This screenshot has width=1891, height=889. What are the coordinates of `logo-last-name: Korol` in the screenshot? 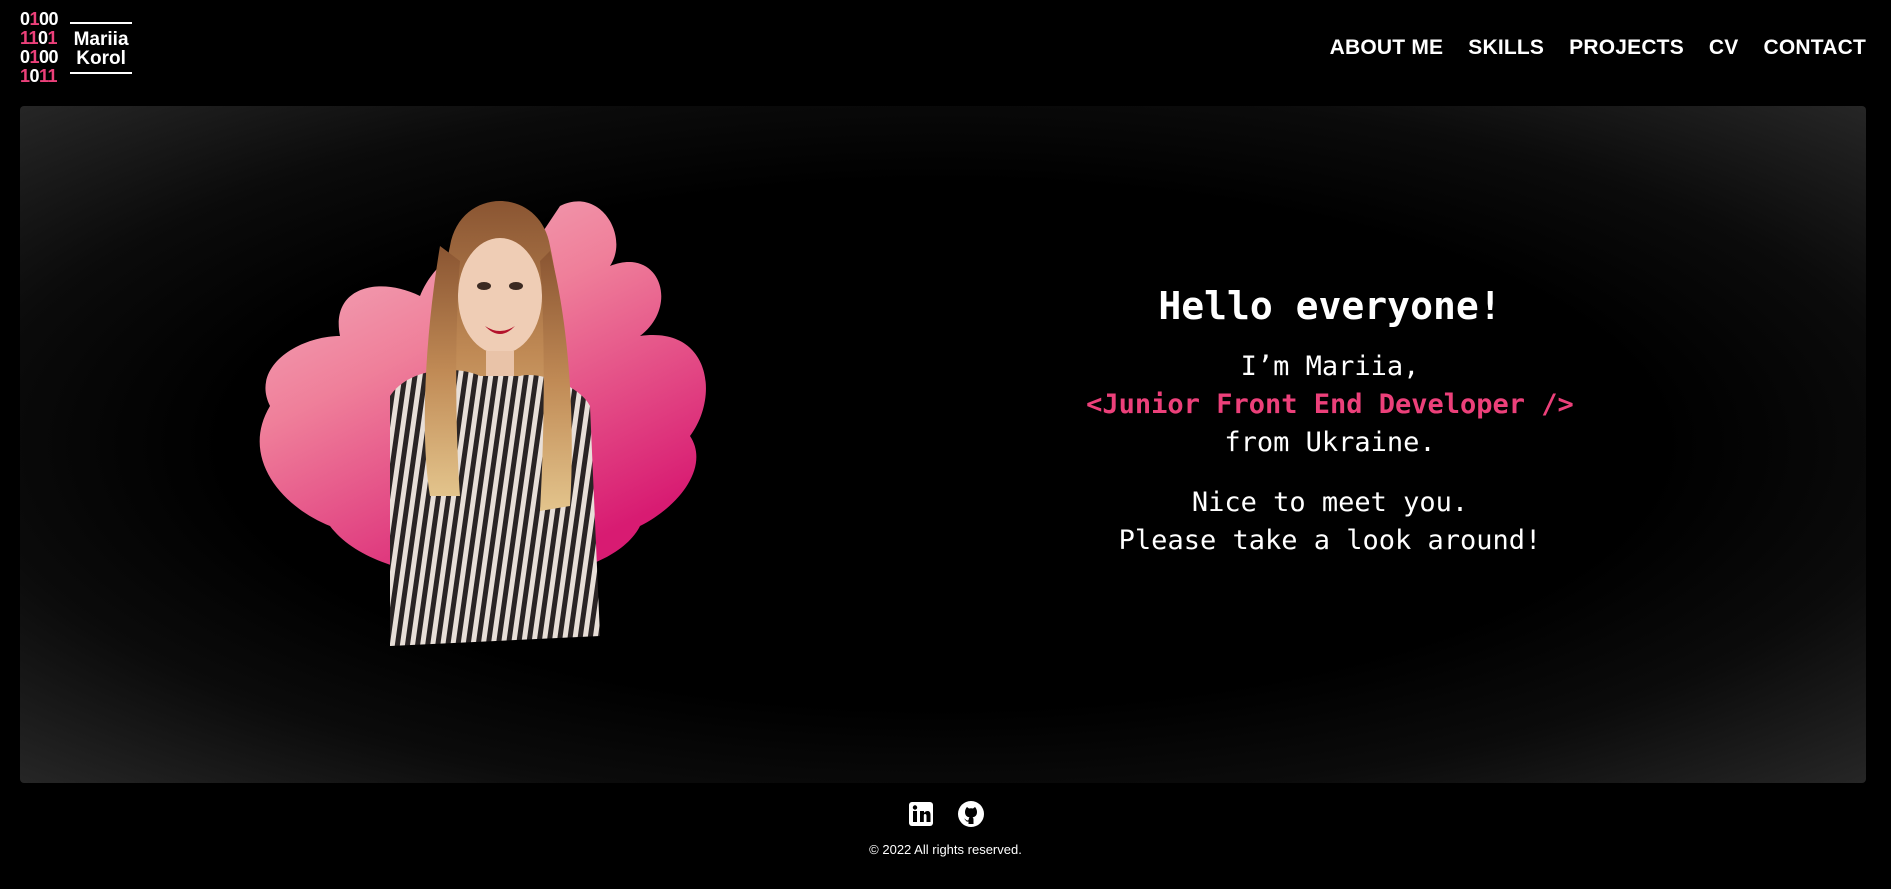 It's located at (101, 58).